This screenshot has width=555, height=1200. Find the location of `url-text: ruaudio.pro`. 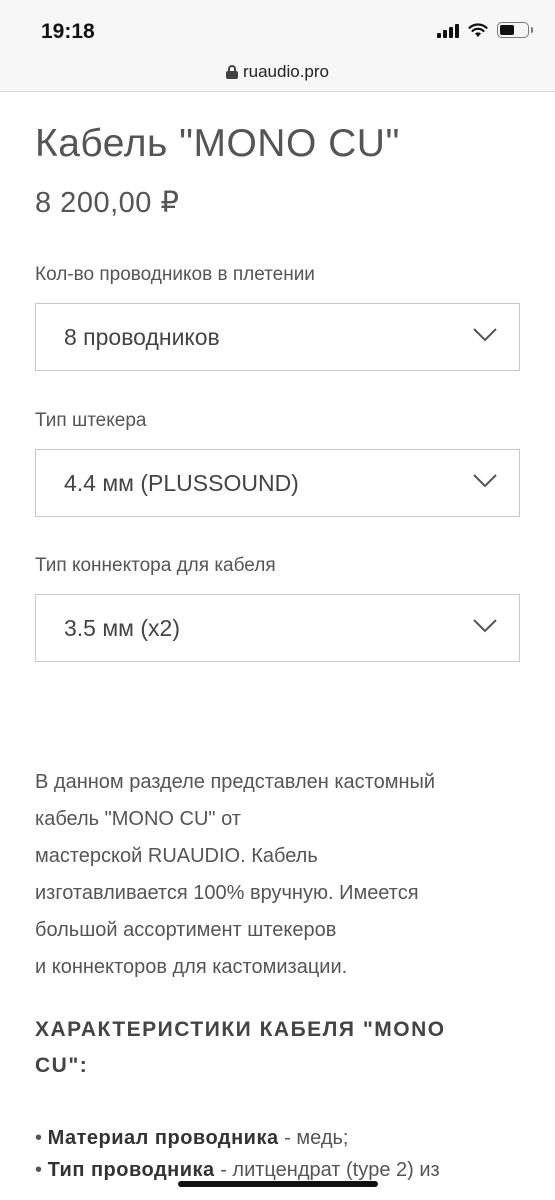

url-text: ruaudio.pro is located at coordinates (285, 71).